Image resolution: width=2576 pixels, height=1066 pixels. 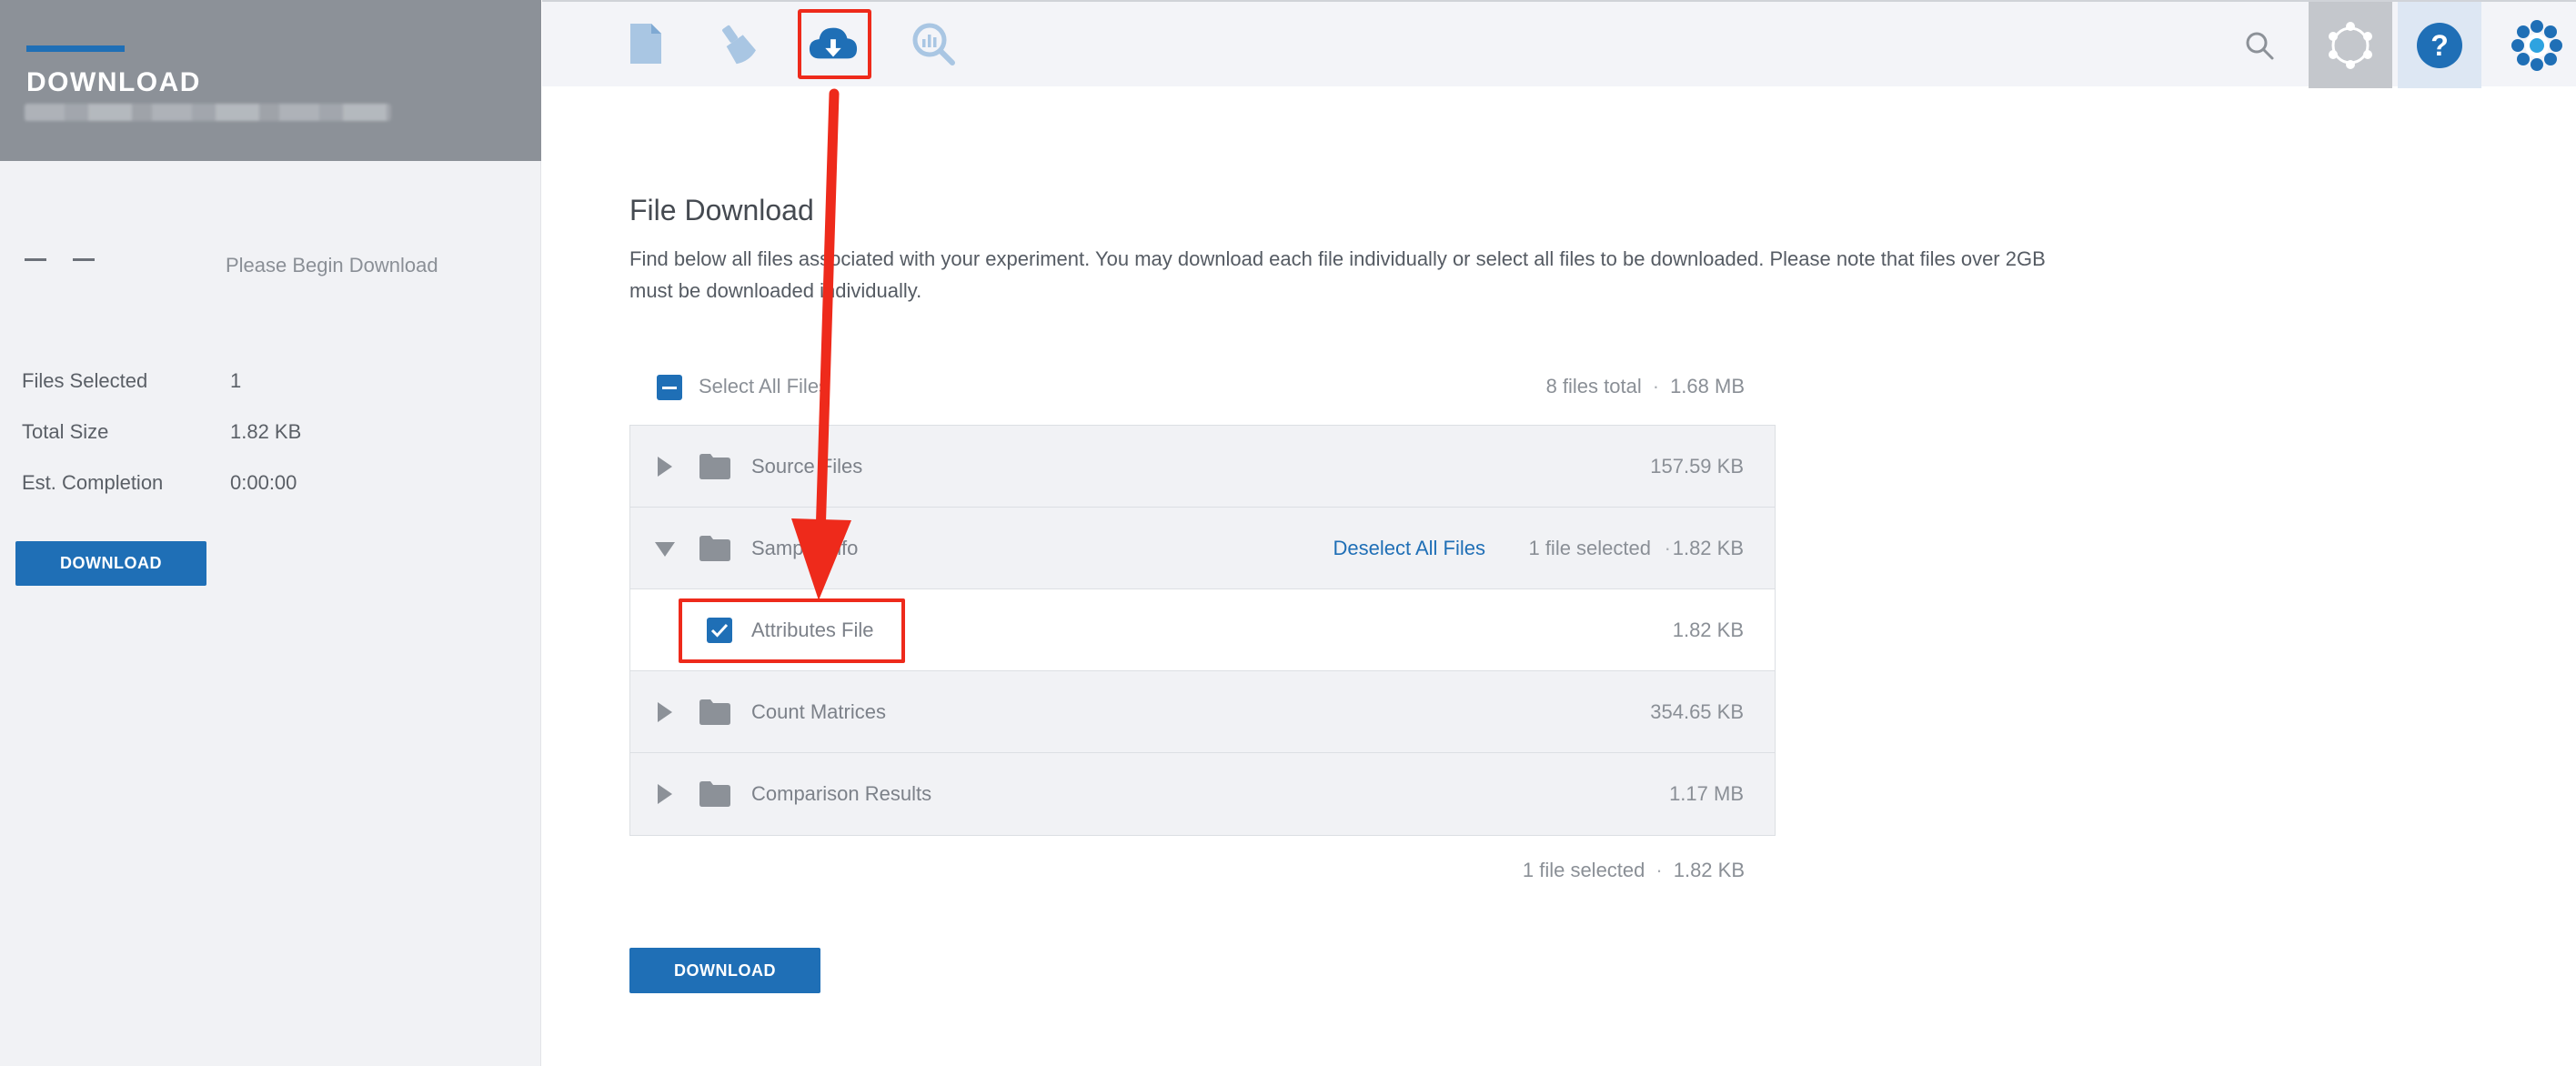 I want to click on folder-row-count-matrices: Count Matrices 354.65 KB, so click(x=1202, y=712).